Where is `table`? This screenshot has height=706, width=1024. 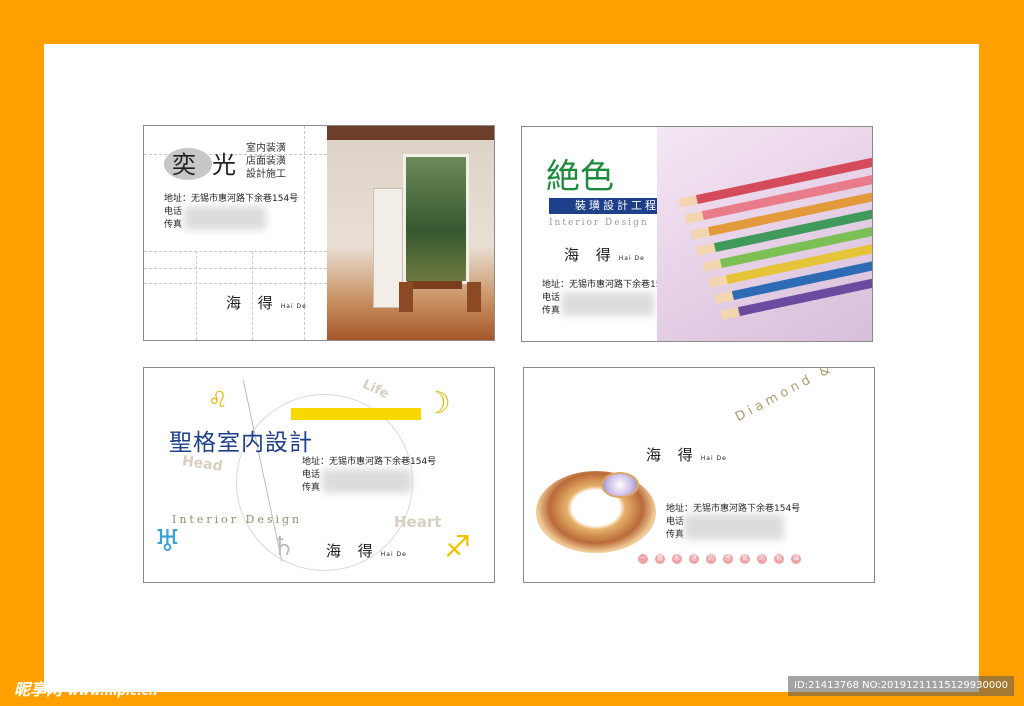
table is located at coordinates (434, 285).